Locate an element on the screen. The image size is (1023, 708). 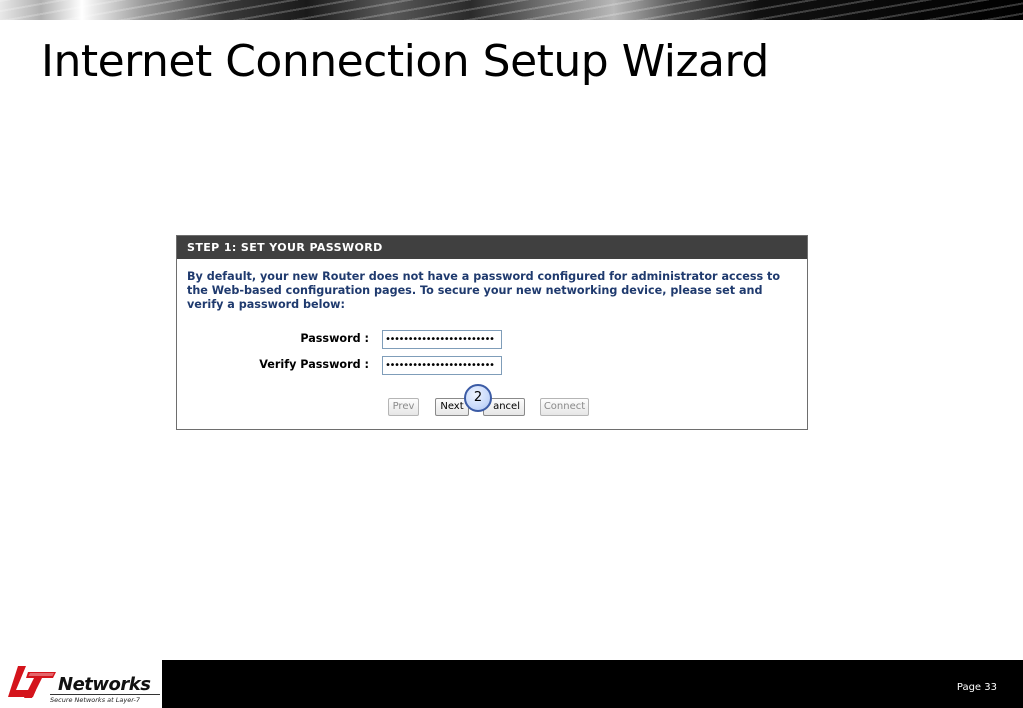
wizard-step-header: STEP 1: SET YOUR PASSWORD is located at coordinates (492, 247).